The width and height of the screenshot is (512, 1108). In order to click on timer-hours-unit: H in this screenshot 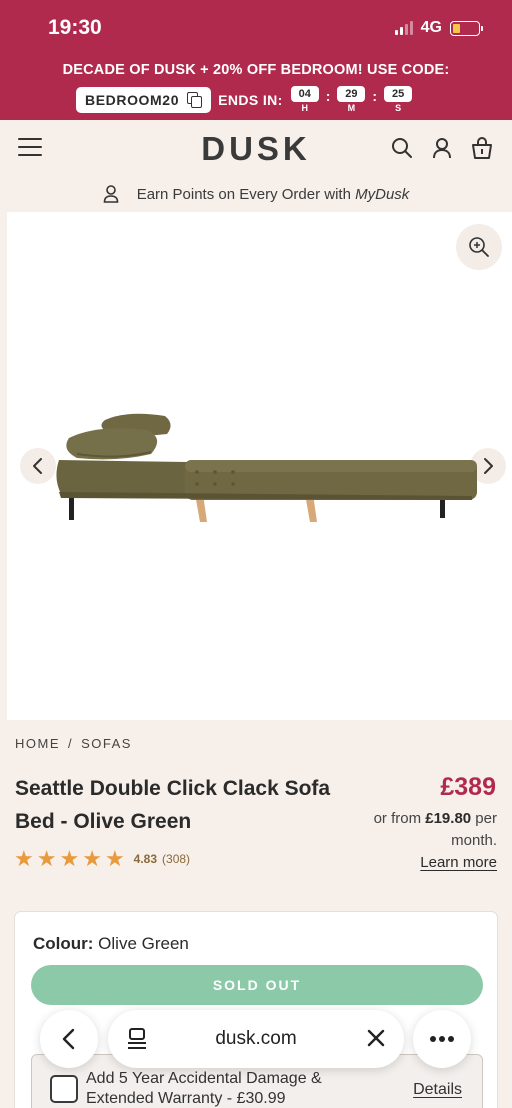, I will do `click(305, 108)`.